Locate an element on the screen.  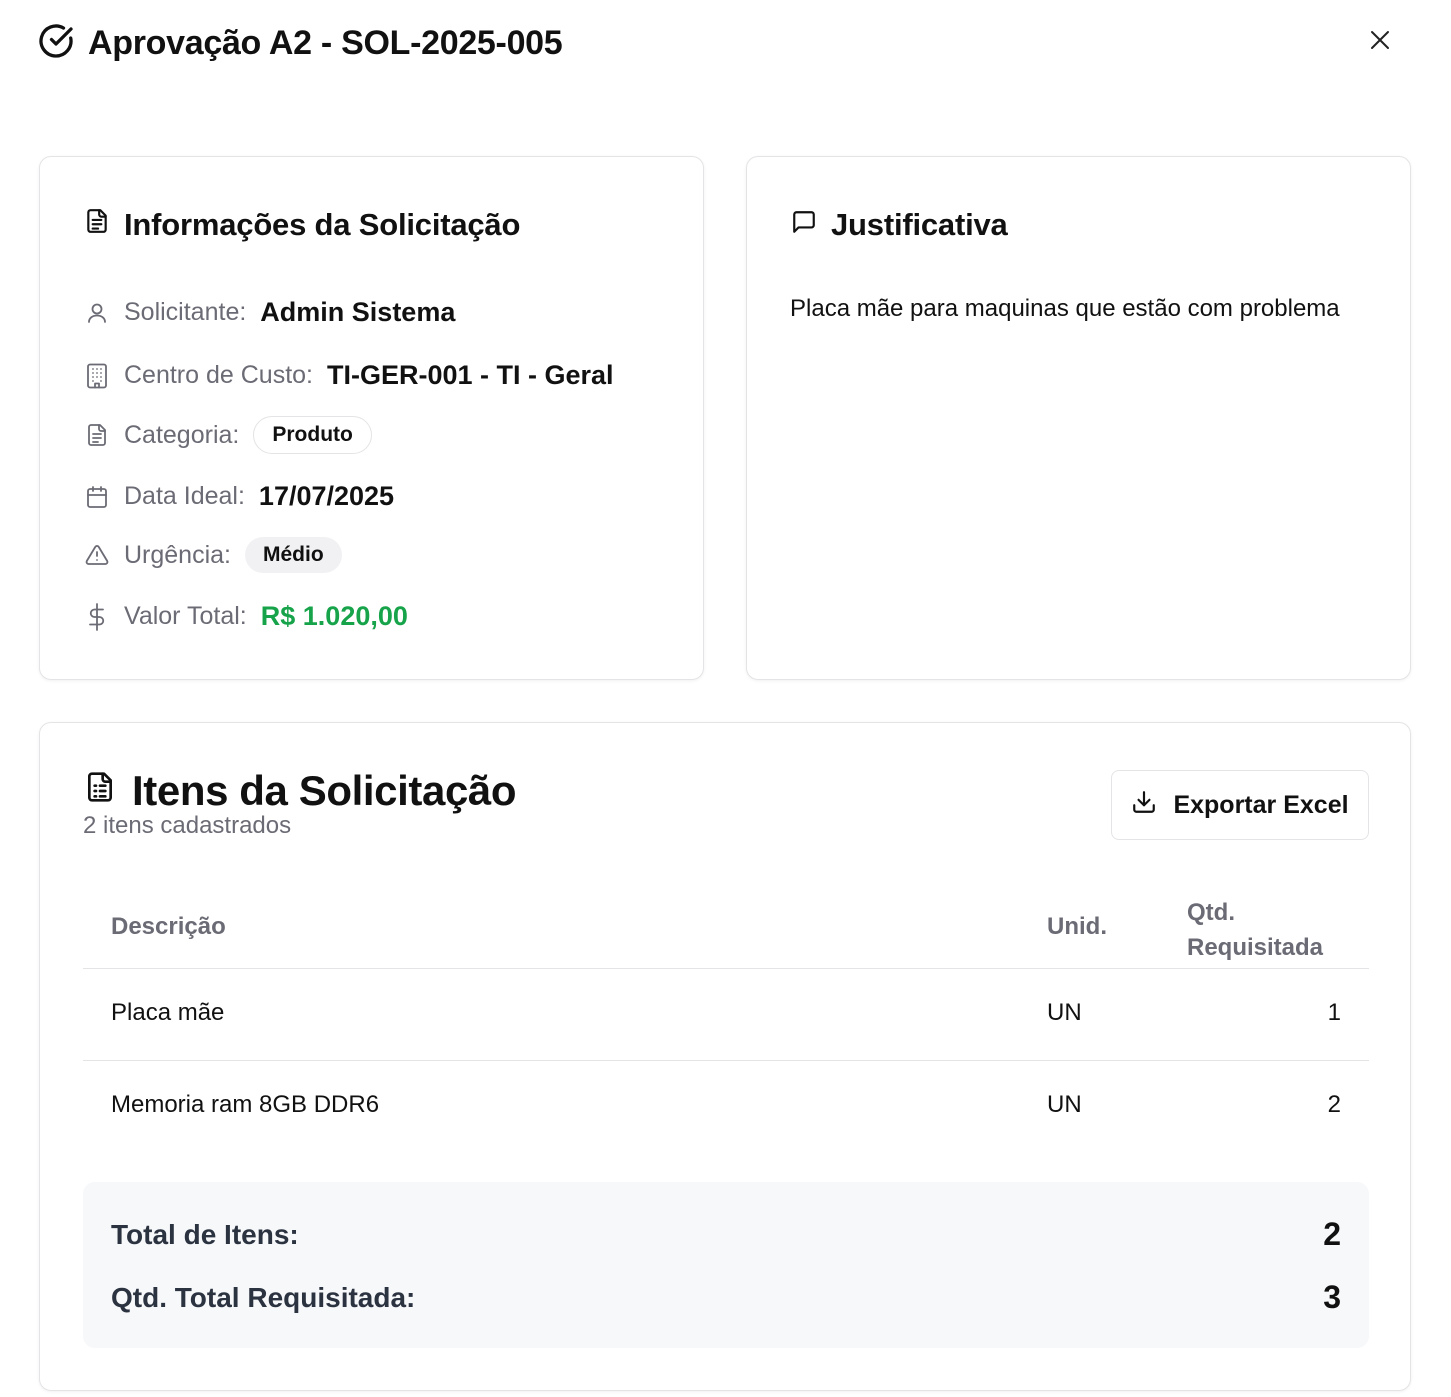
total-qty-value: 3 is located at coordinates (1332, 1297).